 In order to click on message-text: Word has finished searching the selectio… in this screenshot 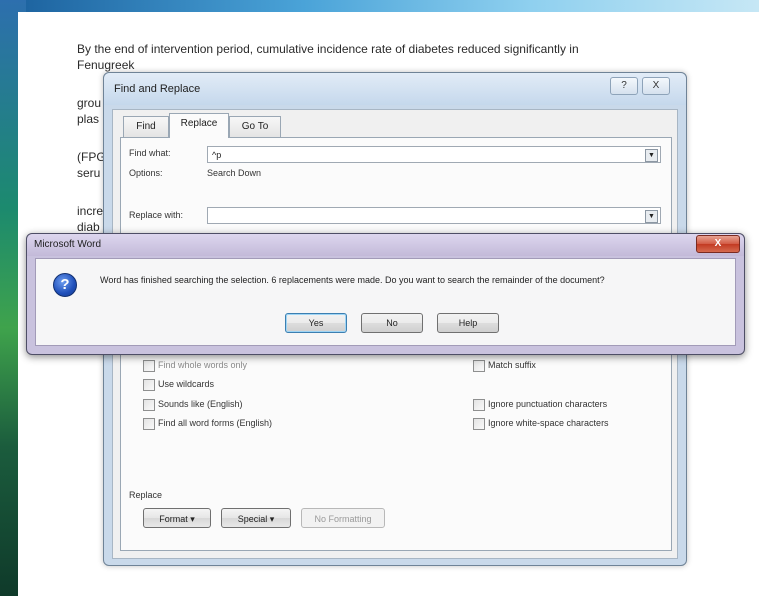, I will do `click(352, 280)`.